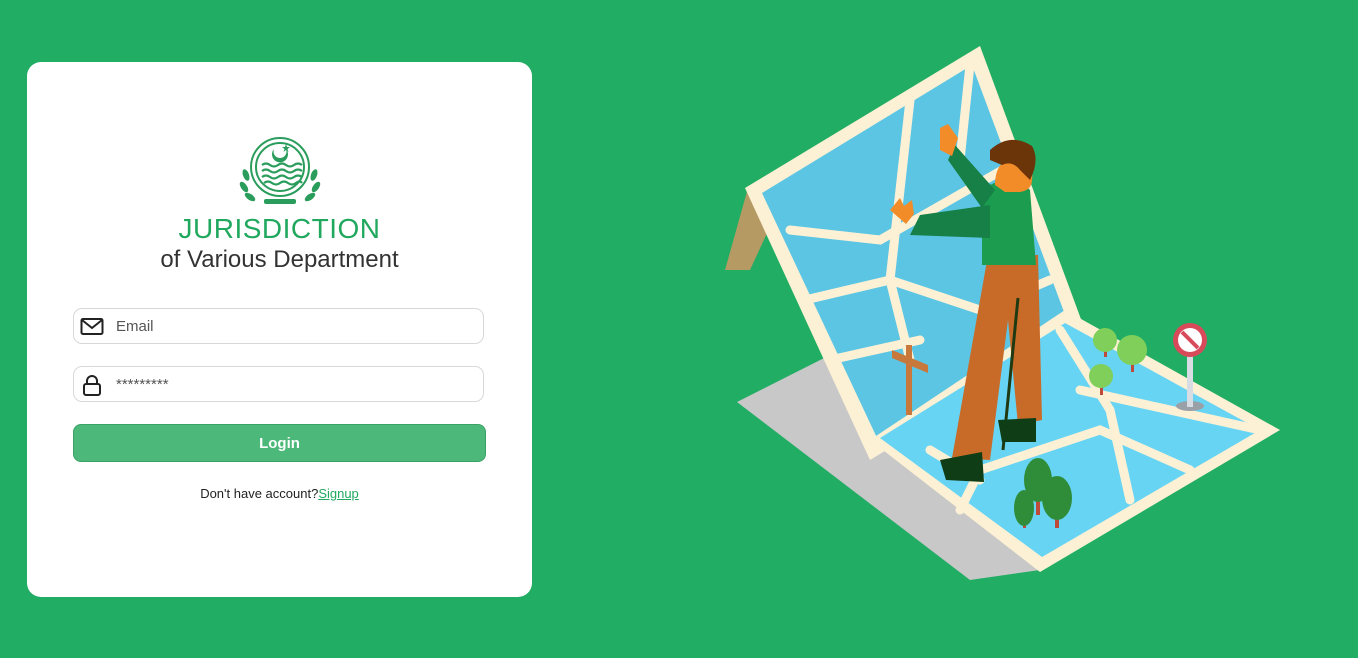  I want to click on signup-prompt-line: Don't have account?Signup, so click(279, 493).